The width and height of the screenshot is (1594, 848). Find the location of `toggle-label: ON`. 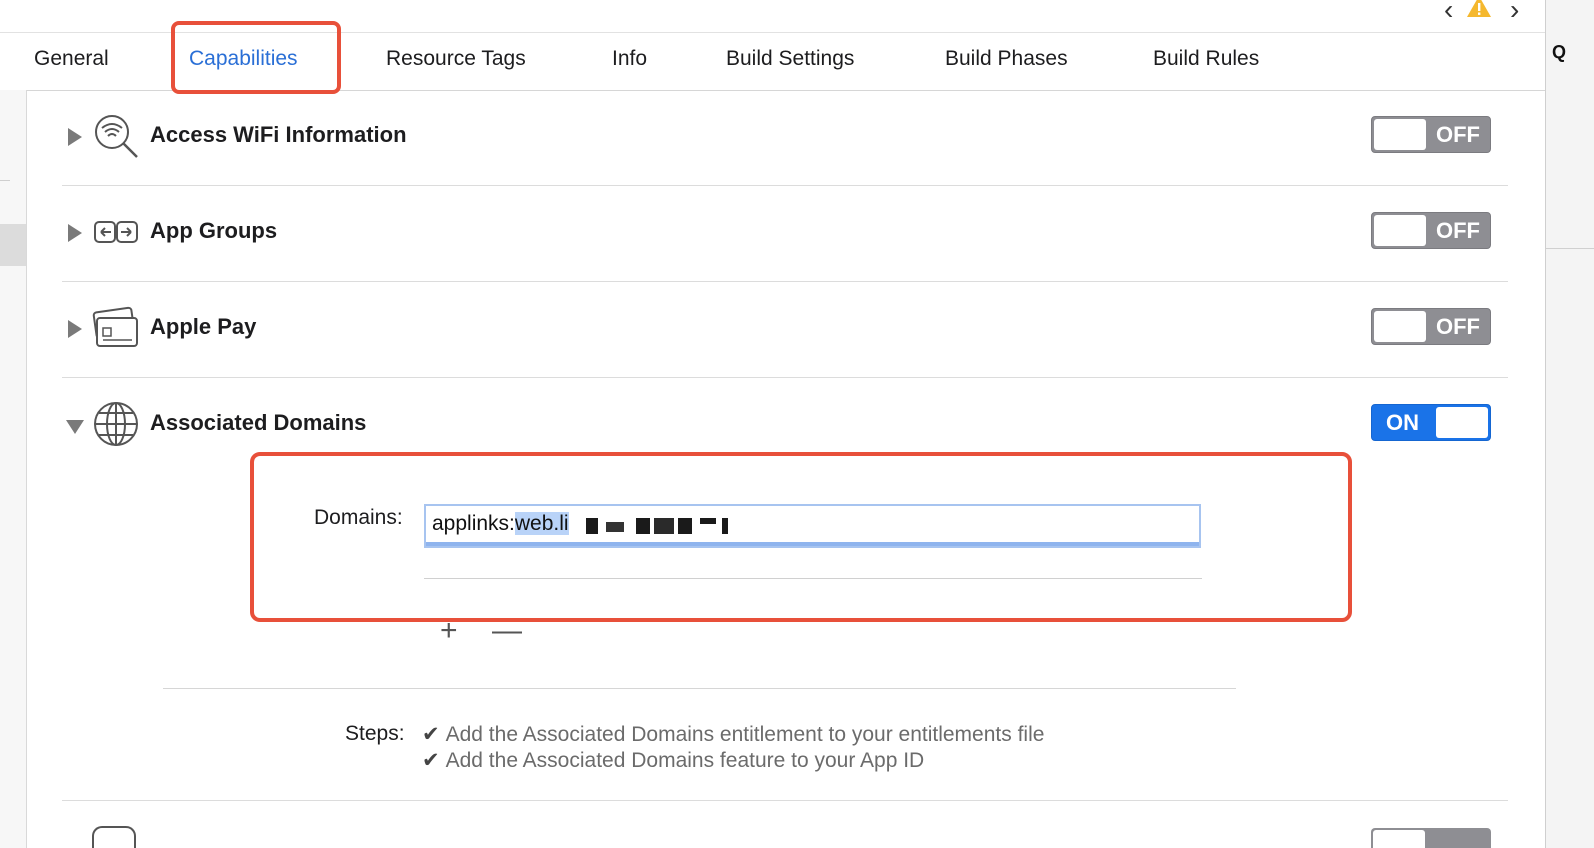

toggle-label: ON is located at coordinates (1402, 422).